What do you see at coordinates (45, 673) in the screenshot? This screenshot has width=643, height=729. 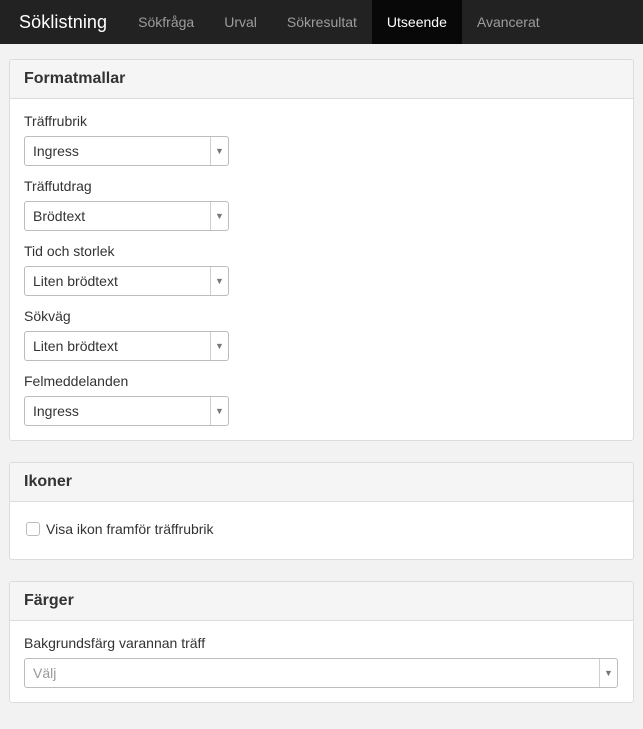 I see `bakgrundsfarg-placeholder: Välj` at bounding box center [45, 673].